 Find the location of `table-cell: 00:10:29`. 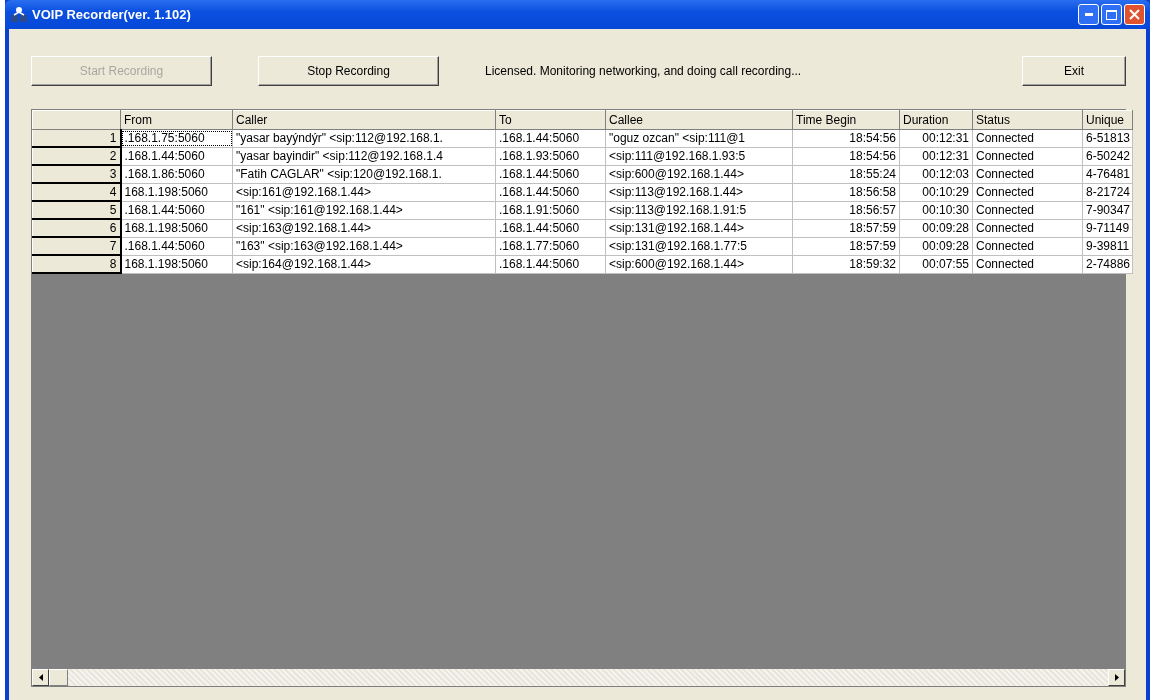

table-cell: 00:10:29 is located at coordinates (936, 192).